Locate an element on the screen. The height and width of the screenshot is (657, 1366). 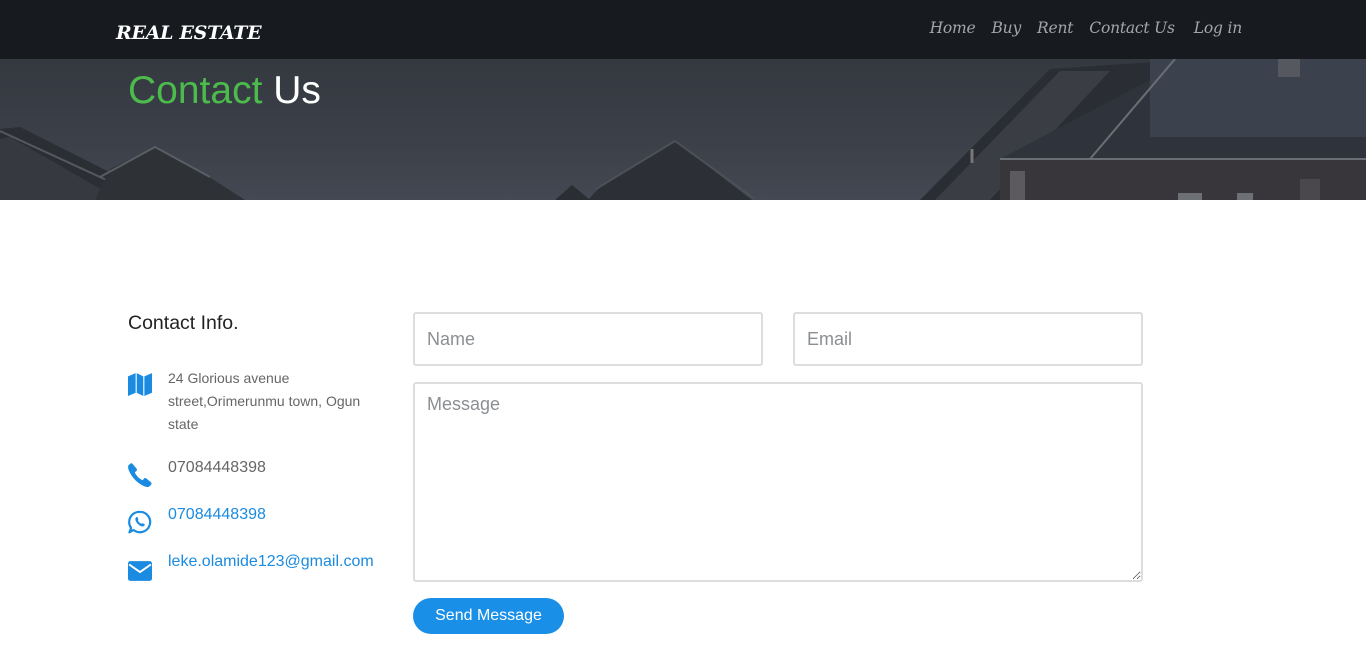
title-rest: Us is located at coordinates (297, 90).